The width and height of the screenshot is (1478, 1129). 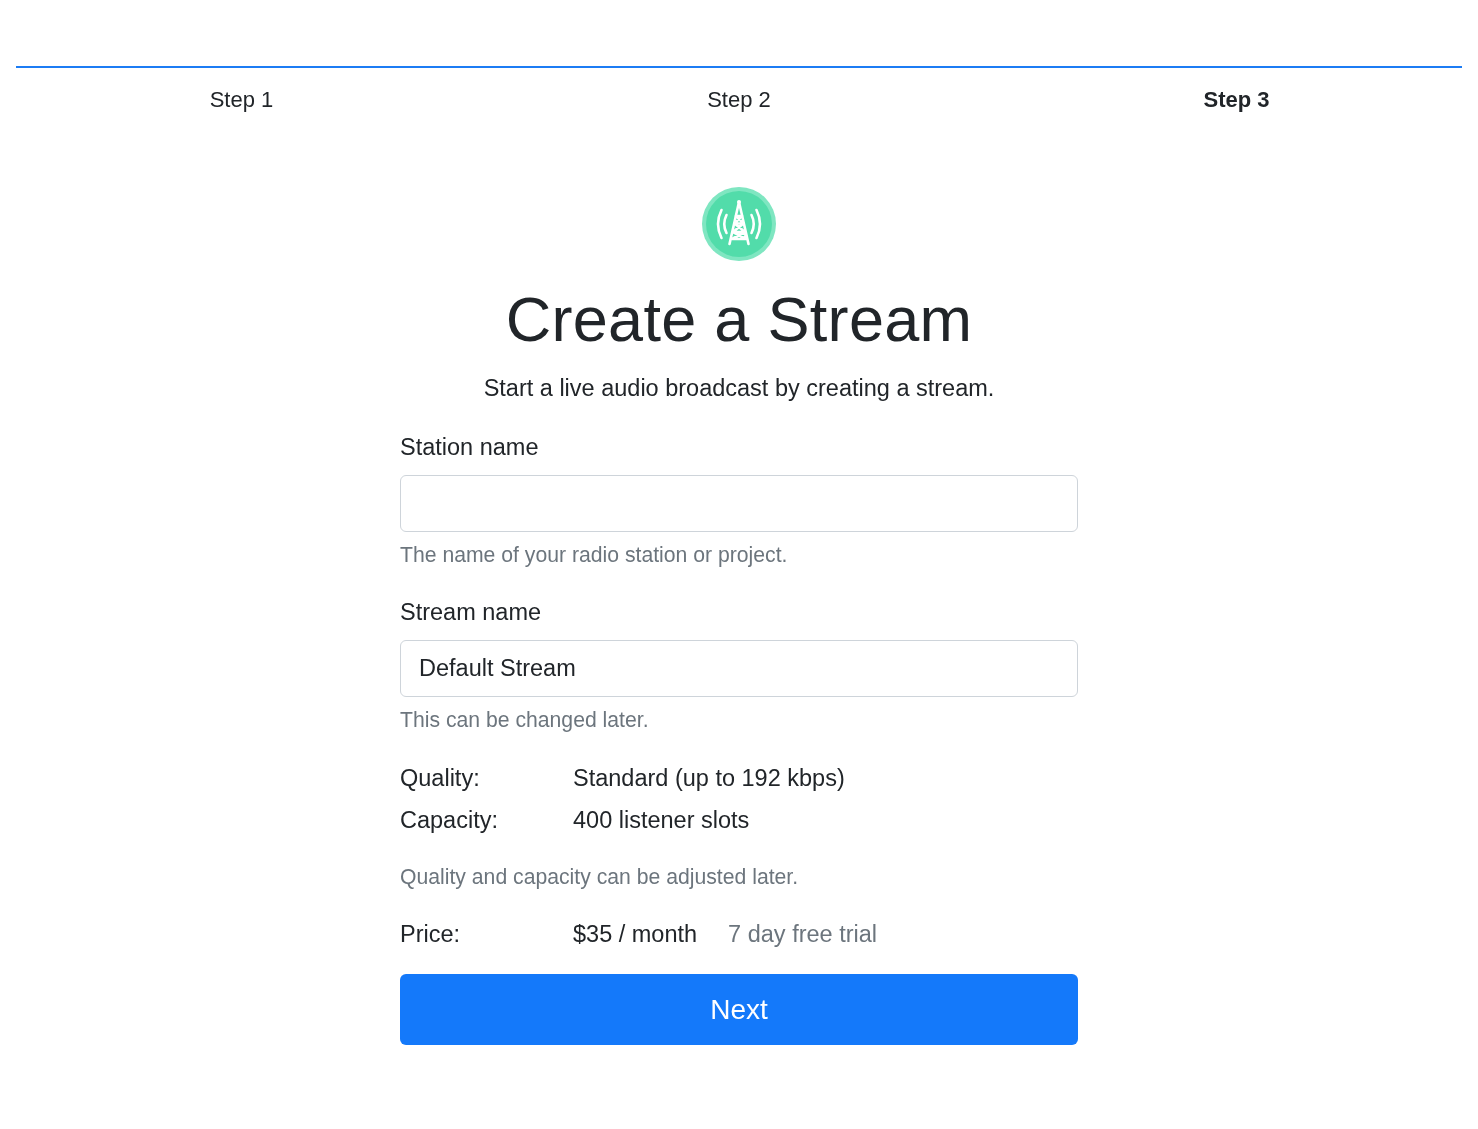 I want to click on detail-label: Capacity:, so click(x=449, y=820).